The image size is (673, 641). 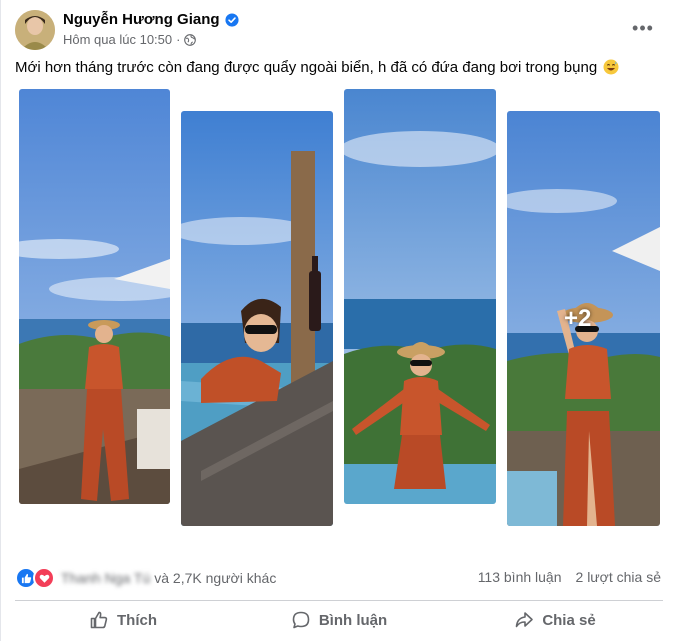 I want to click on photo-1-image, so click(x=94, y=296).